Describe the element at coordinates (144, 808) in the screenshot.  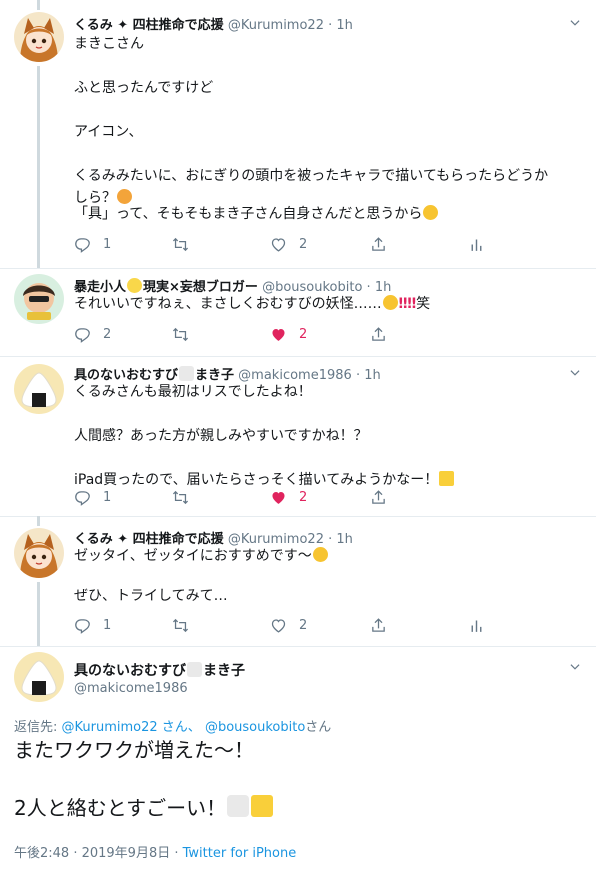
I see `main-tweet-text-2: 2人と絡むとすごーい！` at that location.